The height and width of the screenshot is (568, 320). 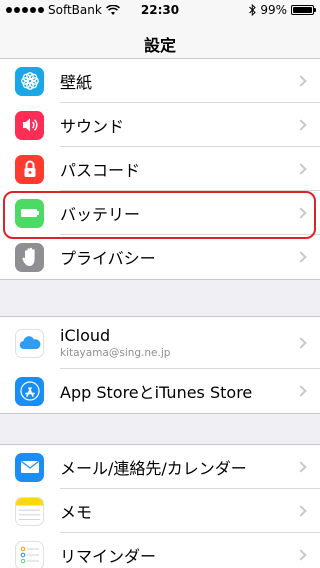 I want to click on battery-status-icon, so click(x=303, y=10).